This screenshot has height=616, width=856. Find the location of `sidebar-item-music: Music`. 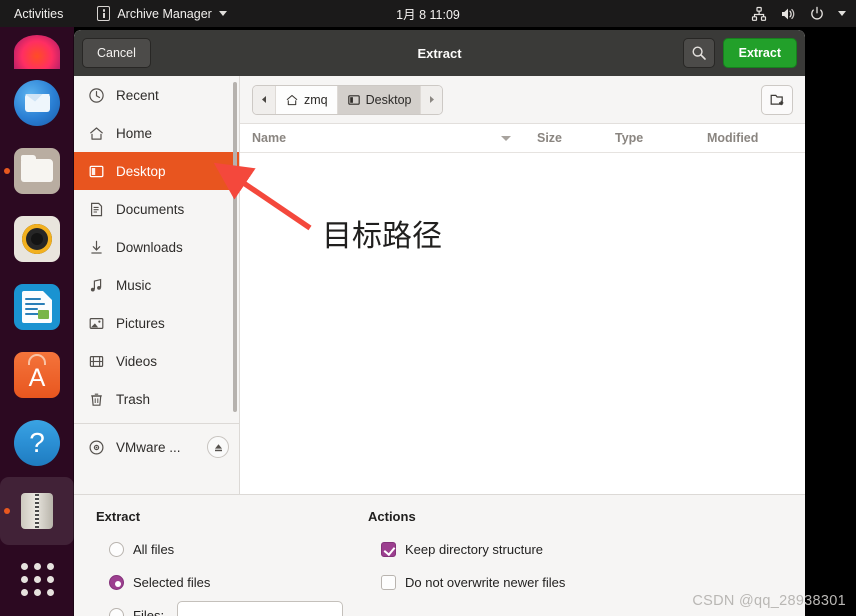

sidebar-item-music: Music is located at coordinates (156, 285).